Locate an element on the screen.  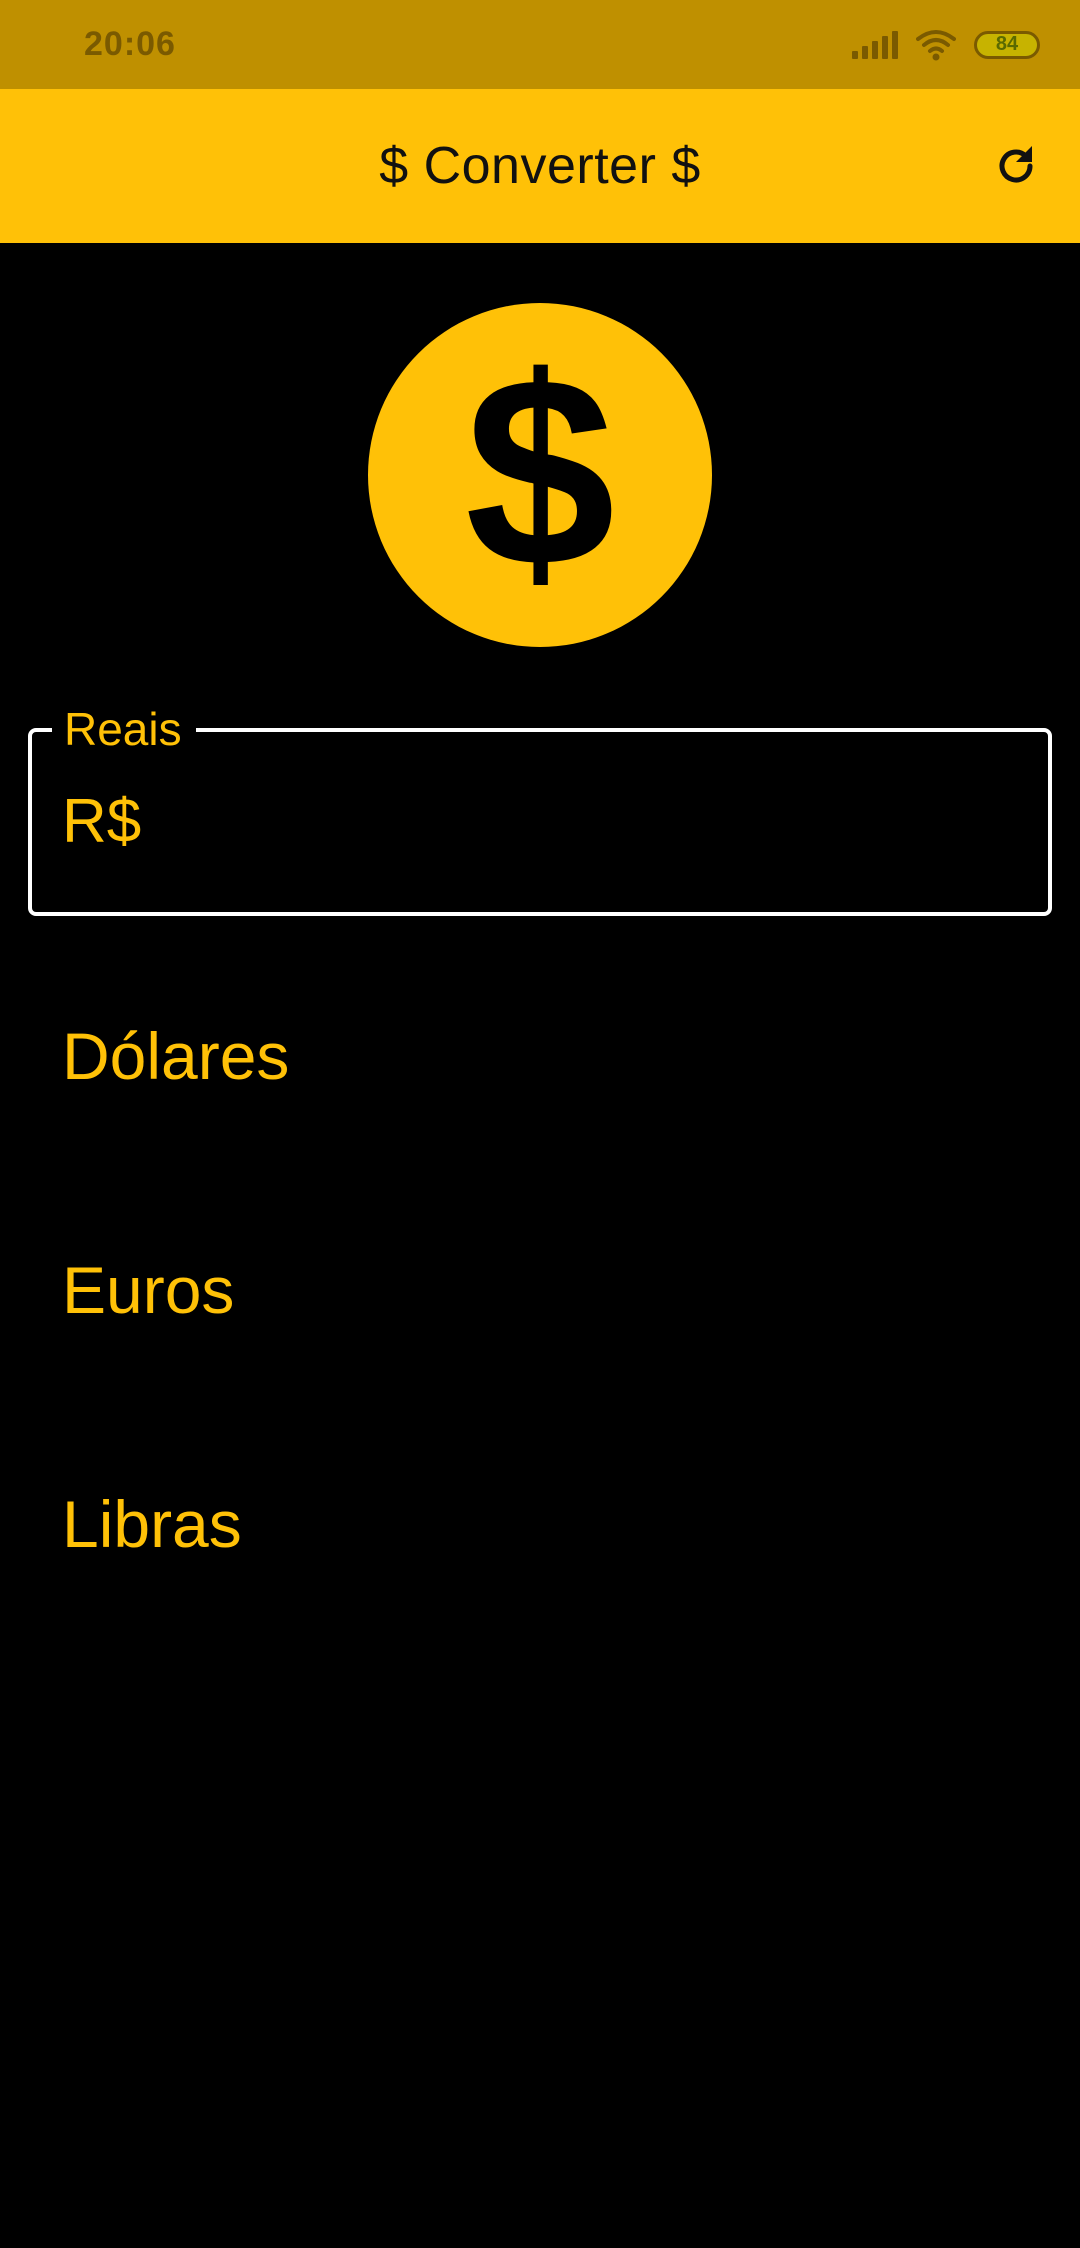
app-bar: $ Converter $ is located at coordinates (540, 166).